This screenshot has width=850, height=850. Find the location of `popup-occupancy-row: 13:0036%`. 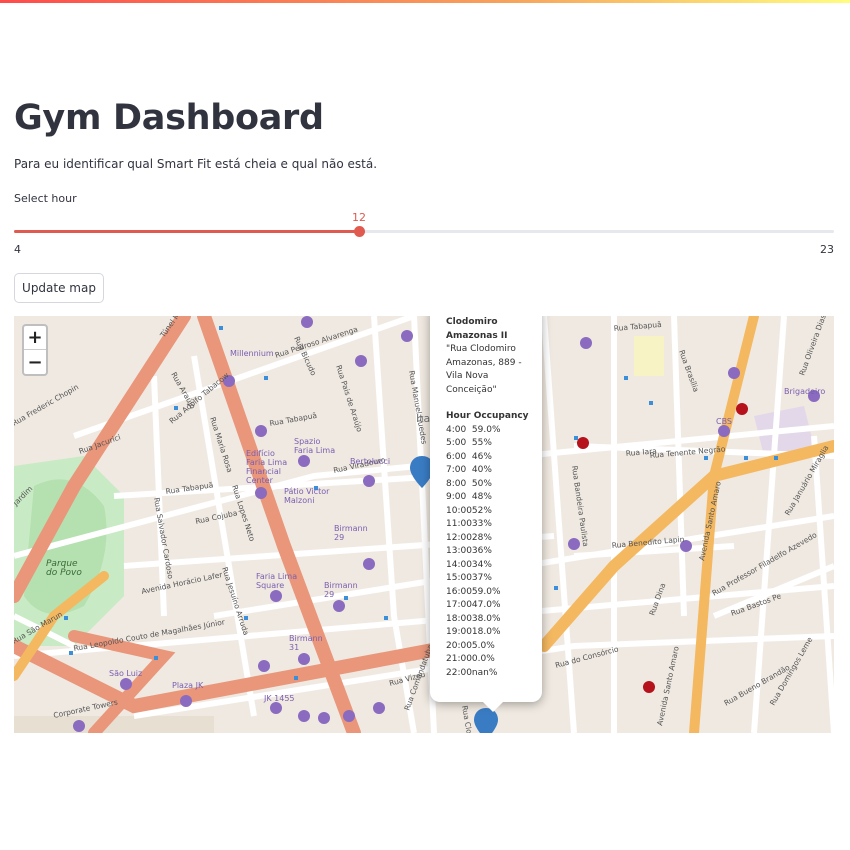

popup-occupancy-row: 13:0036% is located at coordinates (469, 551).